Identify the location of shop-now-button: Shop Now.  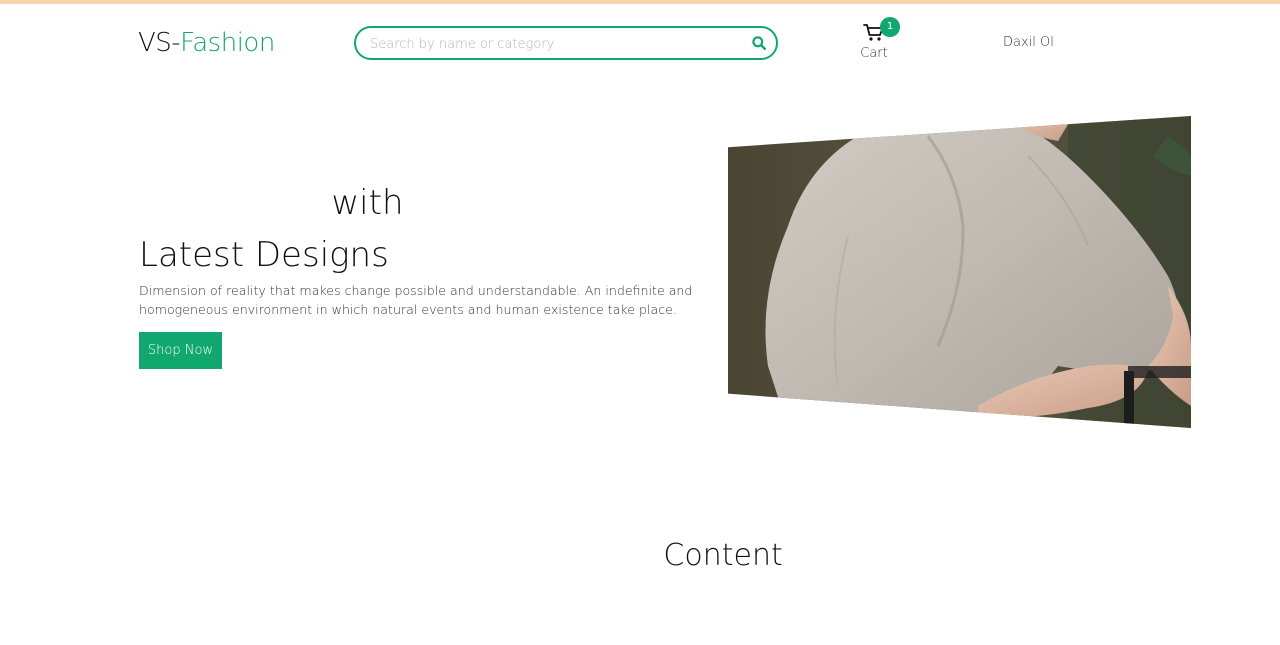
(180, 350).